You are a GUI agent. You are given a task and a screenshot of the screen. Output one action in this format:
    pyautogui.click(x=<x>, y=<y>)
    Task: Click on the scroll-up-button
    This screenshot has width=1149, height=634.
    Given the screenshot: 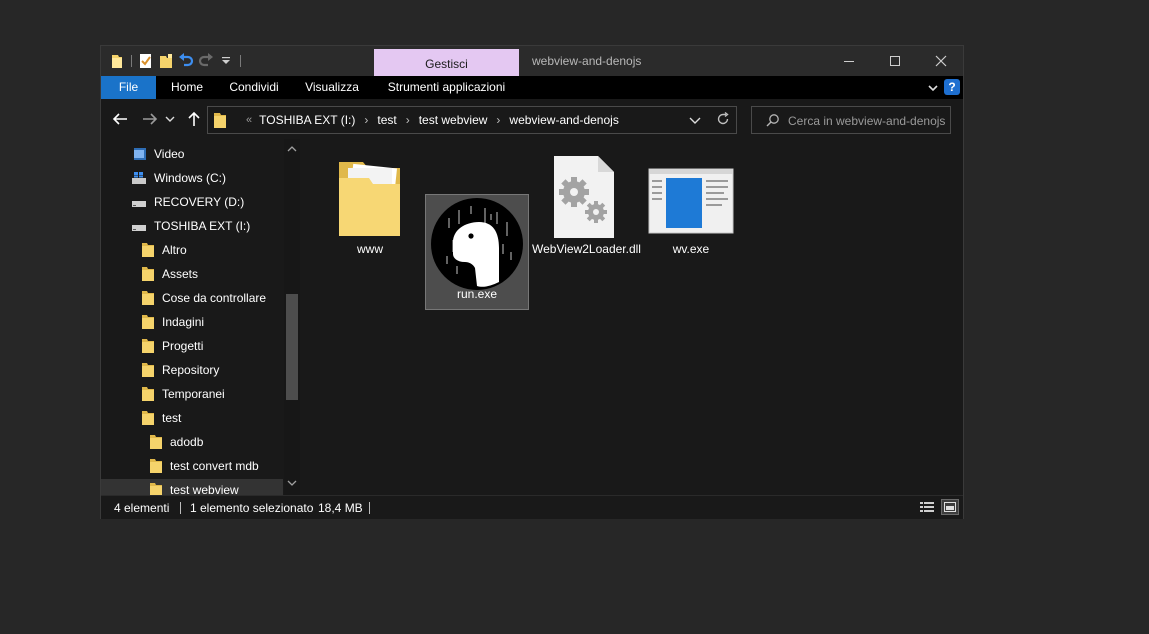 What is the action you would take?
    pyautogui.click(x=292, y=150)
    